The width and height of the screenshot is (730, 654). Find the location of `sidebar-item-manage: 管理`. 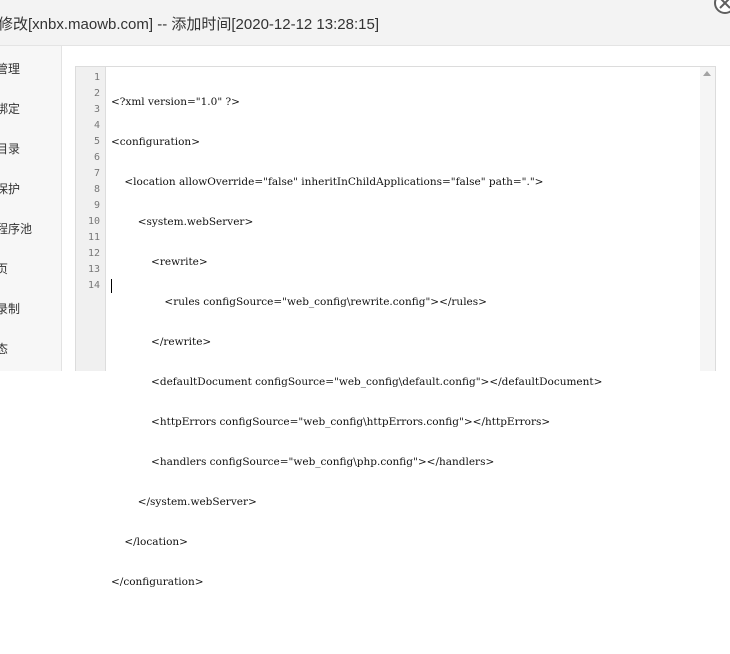

sidebar-item-manage: 管理 is located at coordinates (10, 68).